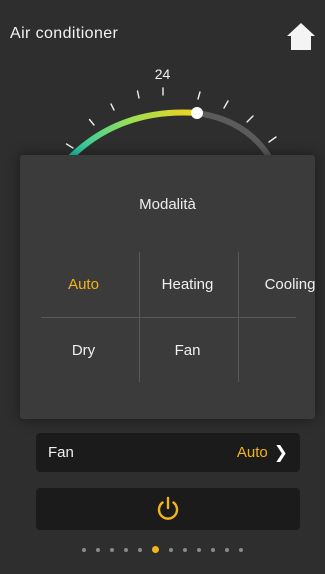 The width and height of the screenshot is (325, 574). I want to click on fan-label: Fan, so click(61, 452).